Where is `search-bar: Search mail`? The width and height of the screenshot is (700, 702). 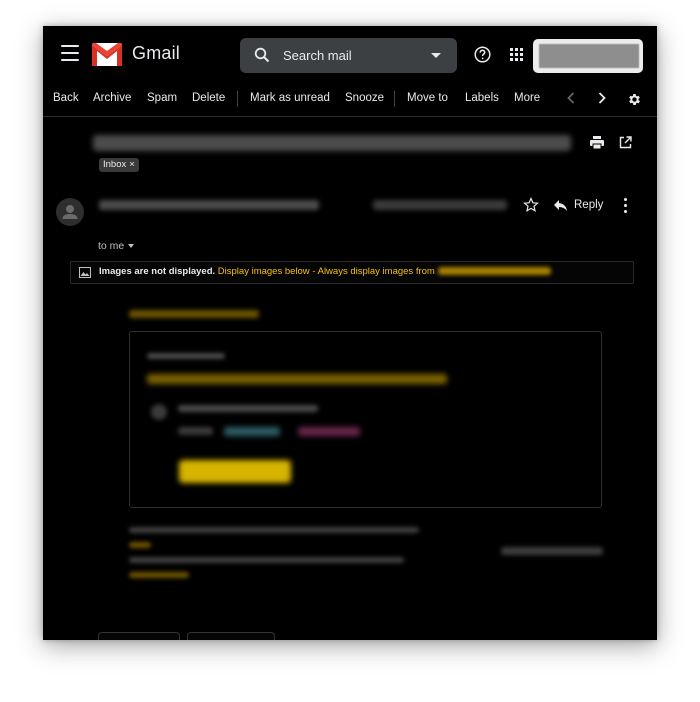 search-bar: Search mail is located at coordinates (348, 55).